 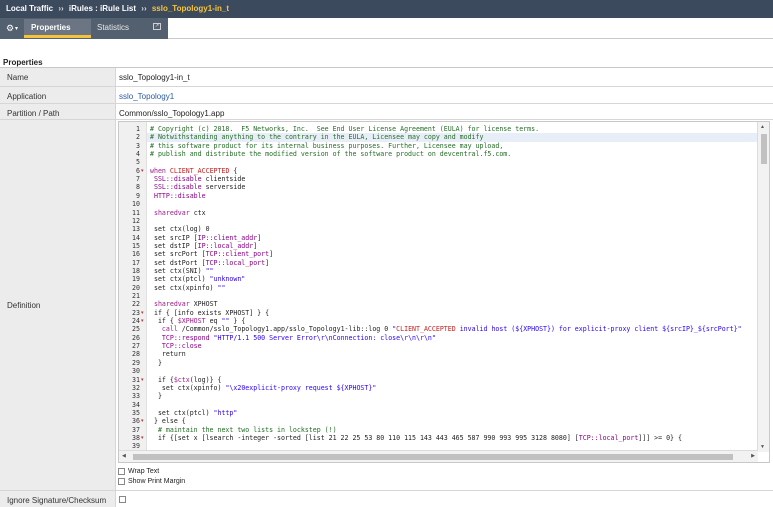 I want to click on line-number: 31, so click(x=136, y=379).